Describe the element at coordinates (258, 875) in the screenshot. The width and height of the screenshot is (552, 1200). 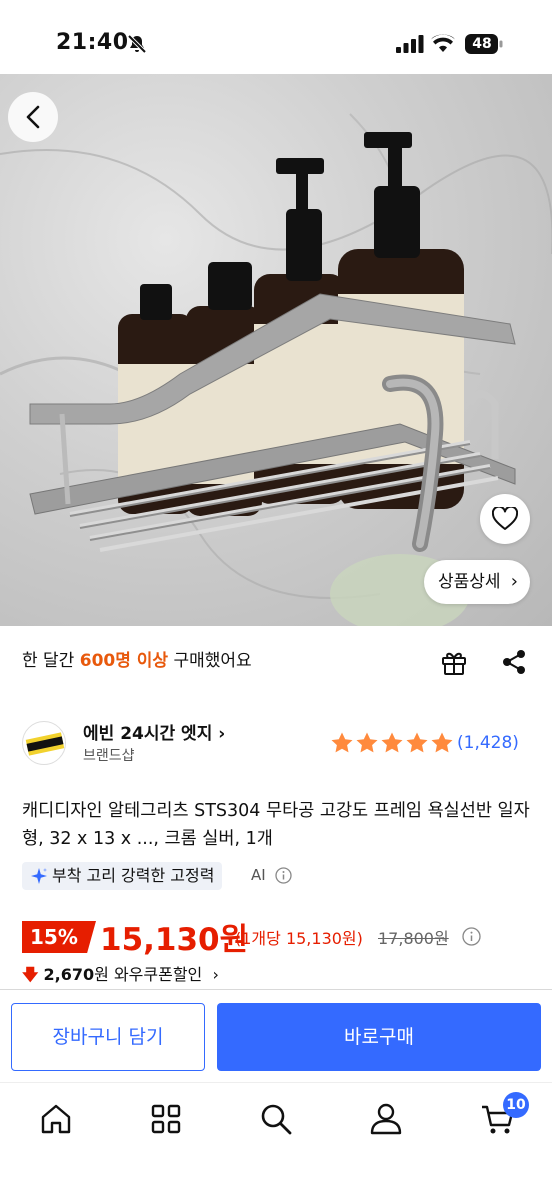
I see `ai-label: AI` at that location.